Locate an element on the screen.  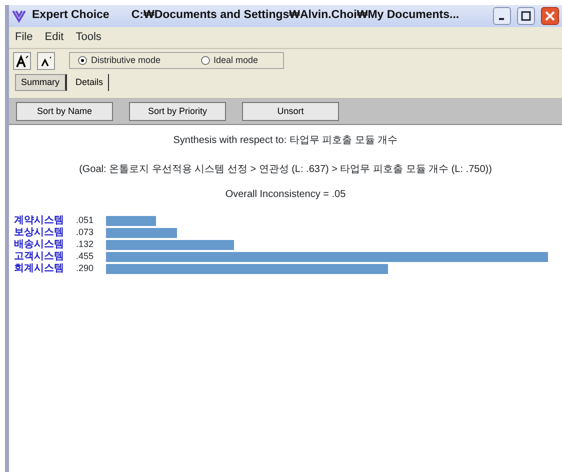
minimize-button is located at coordinates (502, 16).